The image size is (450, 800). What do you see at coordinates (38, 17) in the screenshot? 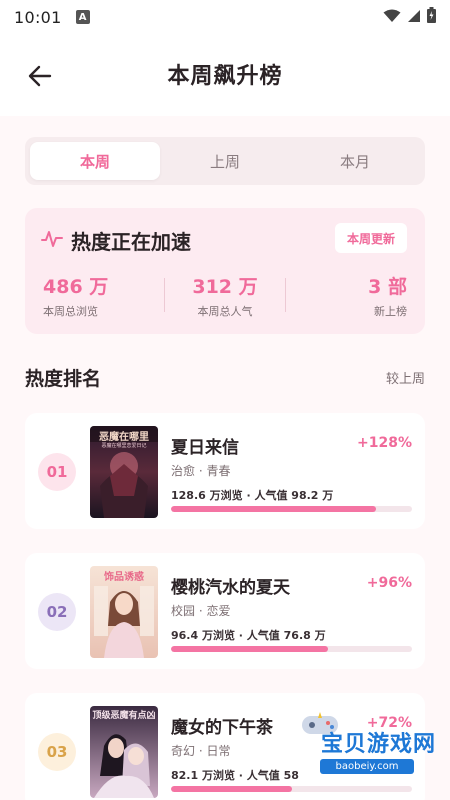
I see `status-time: 10:01` at bounding box center [38, 17].